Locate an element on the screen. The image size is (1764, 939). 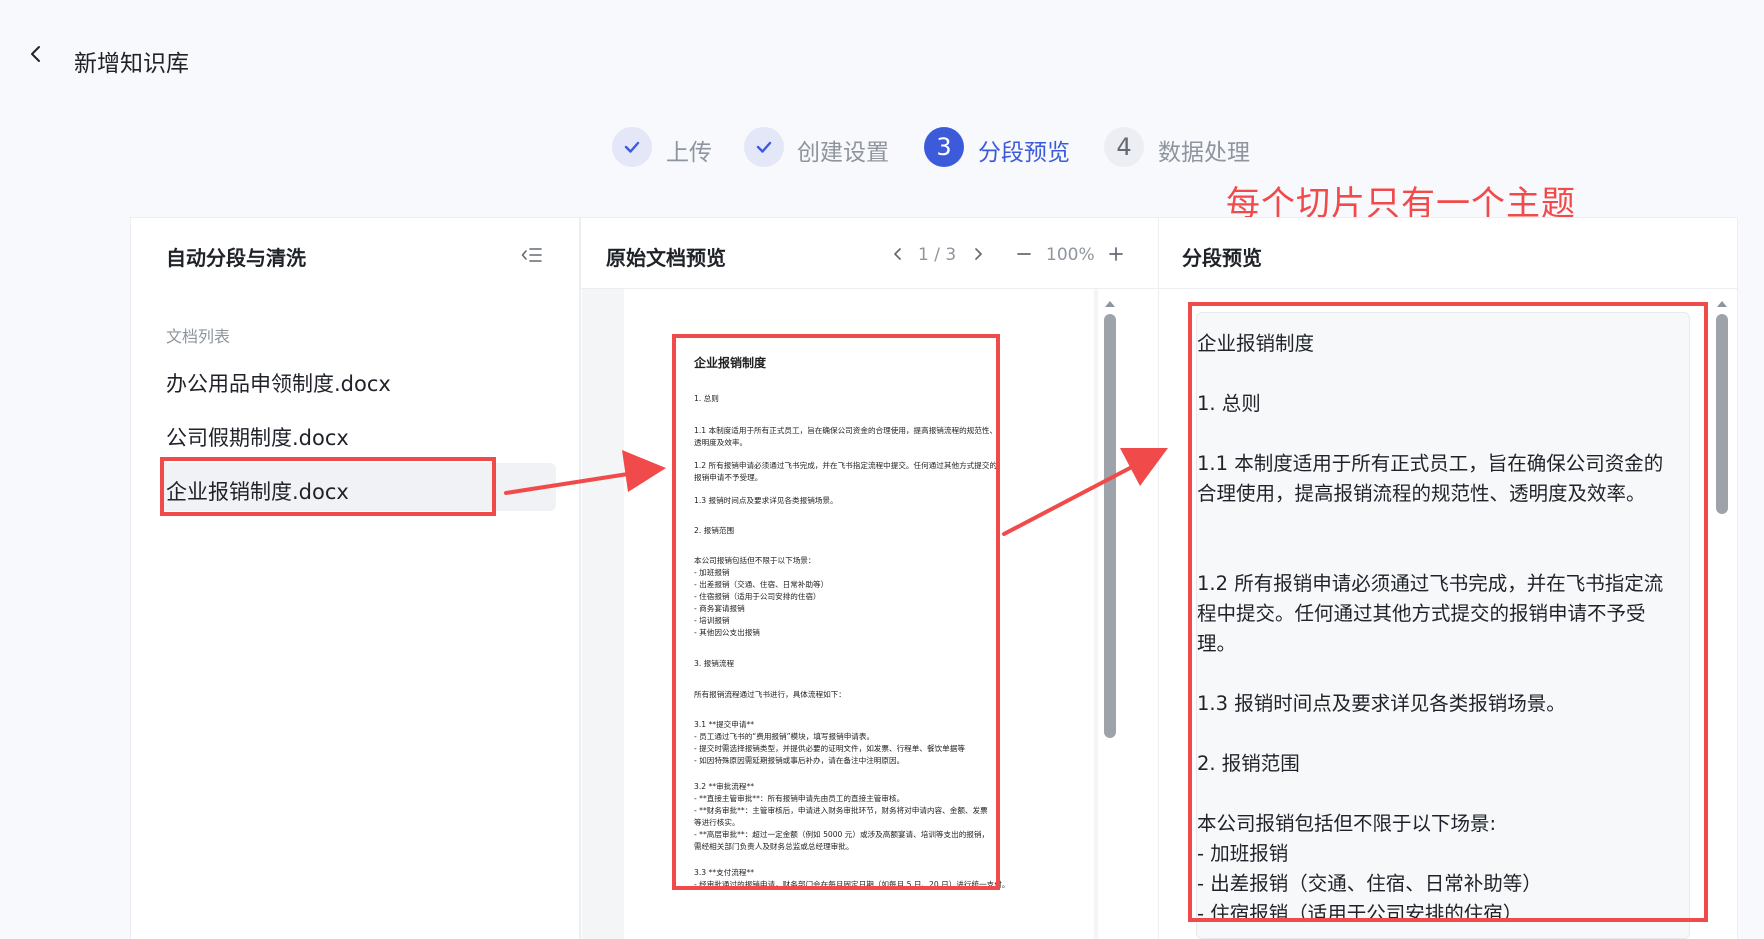
arrow-to-segment-icon is located at coordinates (1085, 492).